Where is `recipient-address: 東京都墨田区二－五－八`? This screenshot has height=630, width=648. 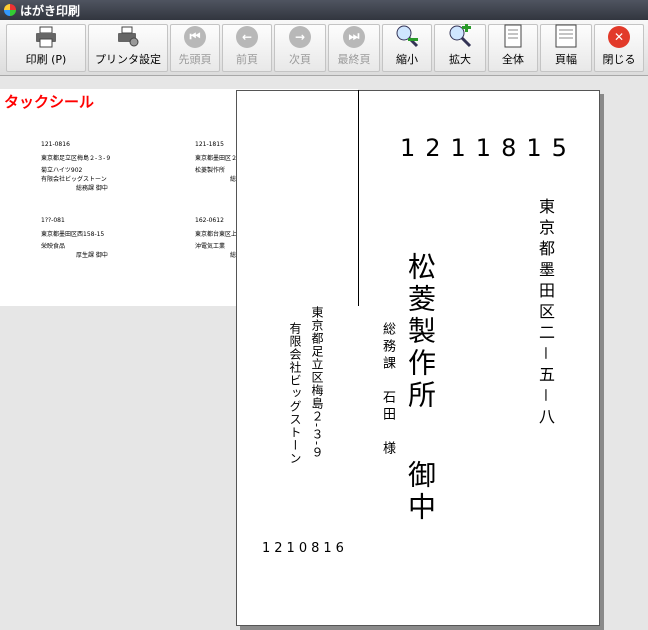
recipient-address: 東京都墨田区二－五－八 is located at coordinates (545, 314).